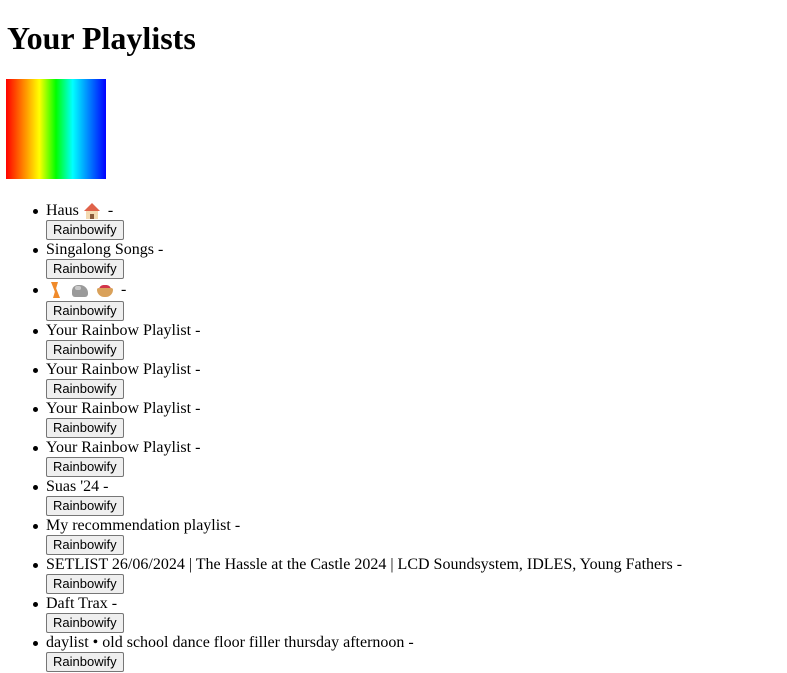 Image resolution: width=787 pixels, height=673 pixels. What do you see at coordinates (92, 211) in the screenshot?
I see `house-icon` at bounding box center [92, 211].